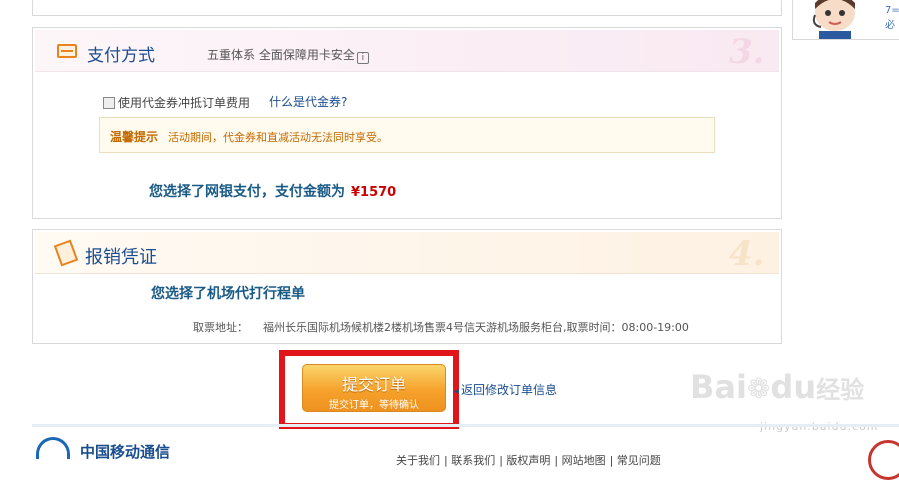 The image size is (899, 480). Describe the element at coordinates (584, 460) in the screenshot. I see `footer-link: 网站地图` at that location.